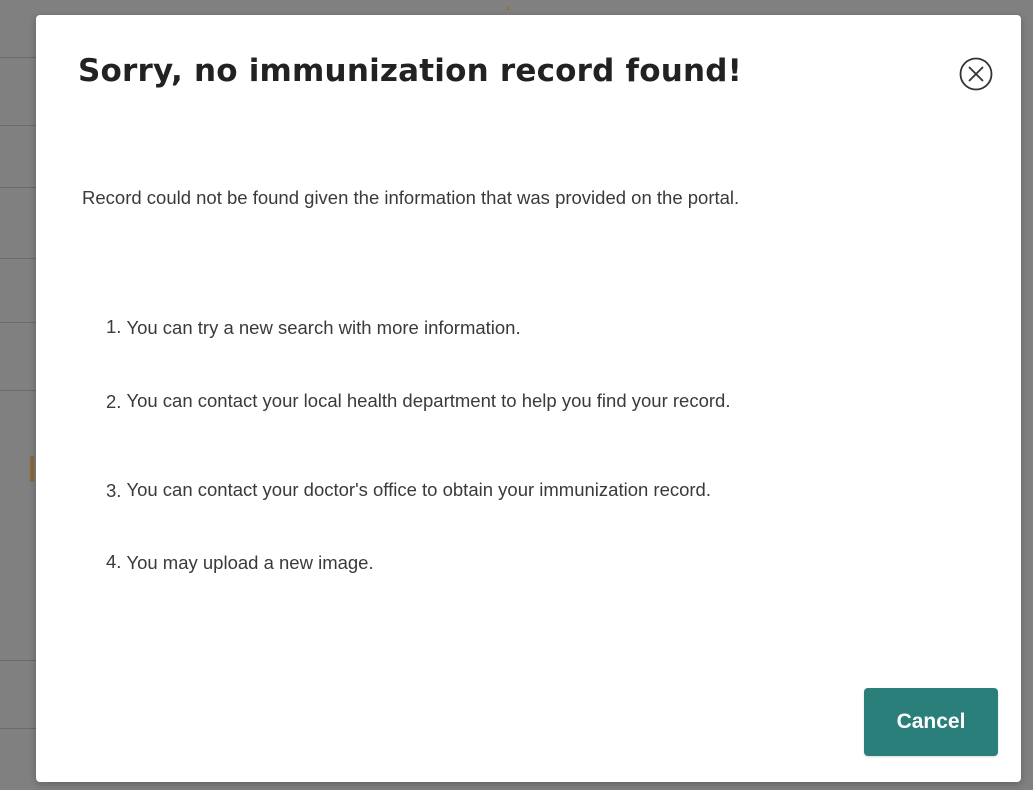  I want to click on close-button, so click(976, 74).